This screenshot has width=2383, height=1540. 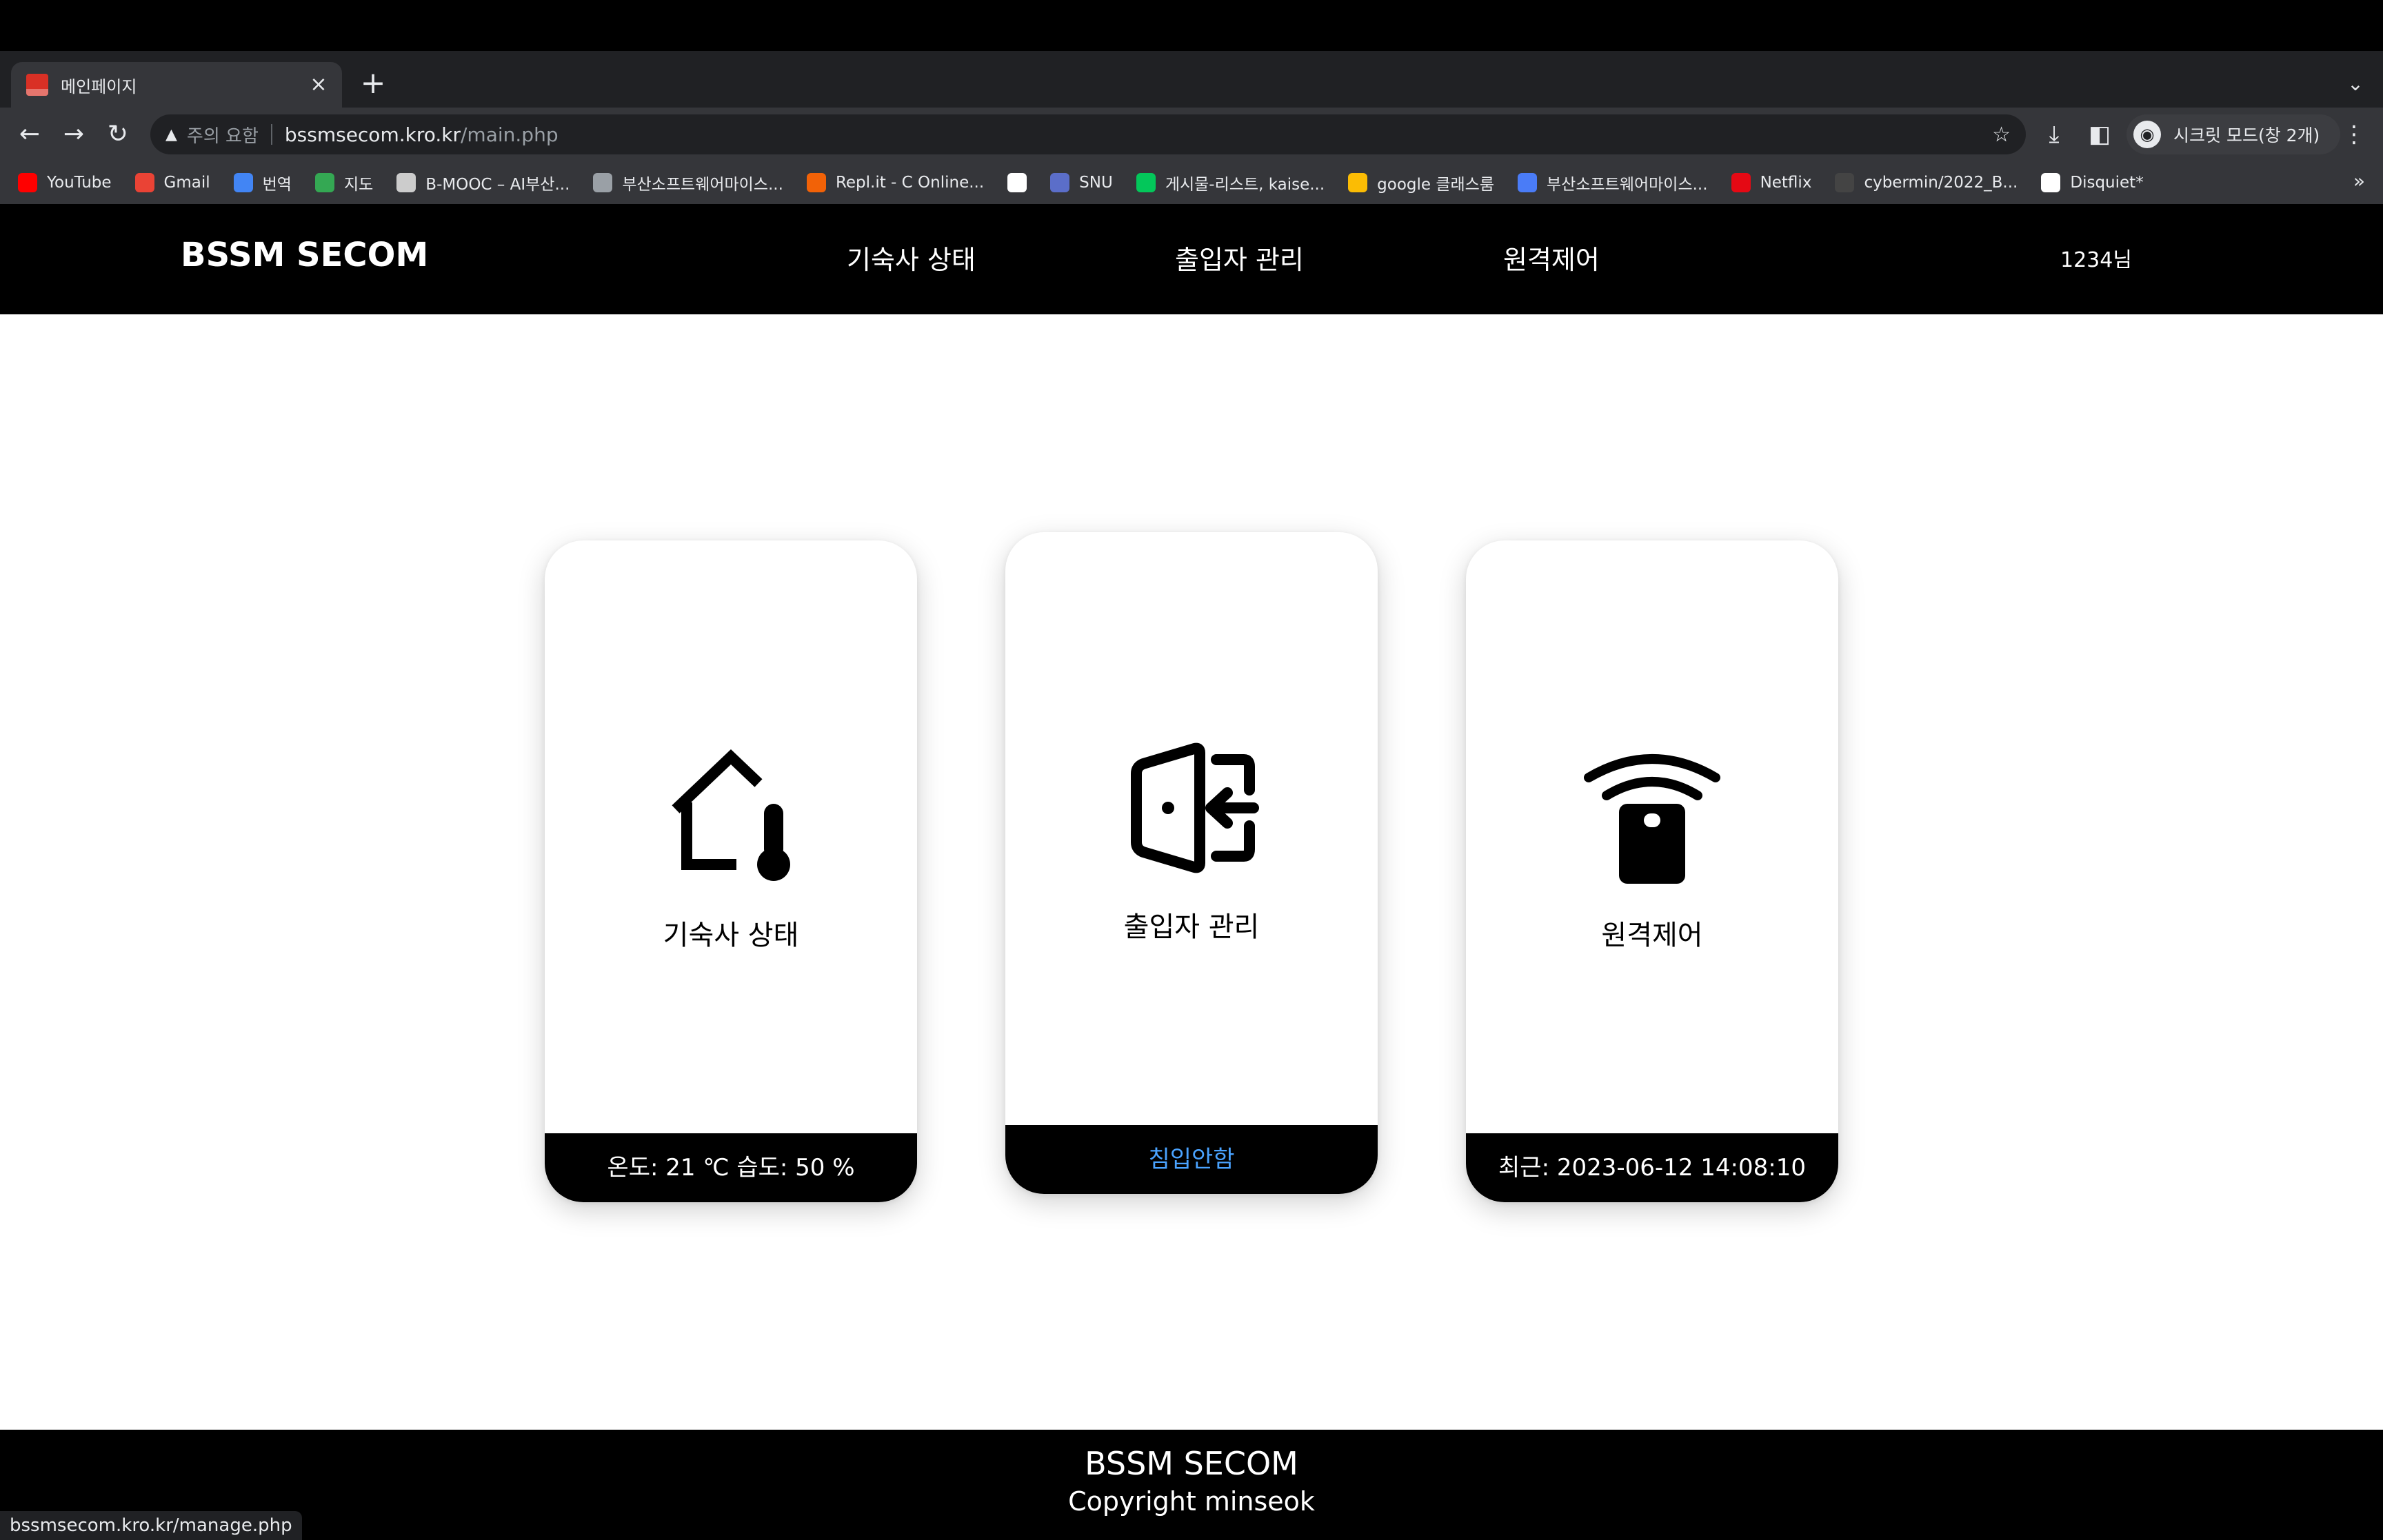 I want to click on bookmark-label: google 클래스룸, so click(x=1436, y=185).